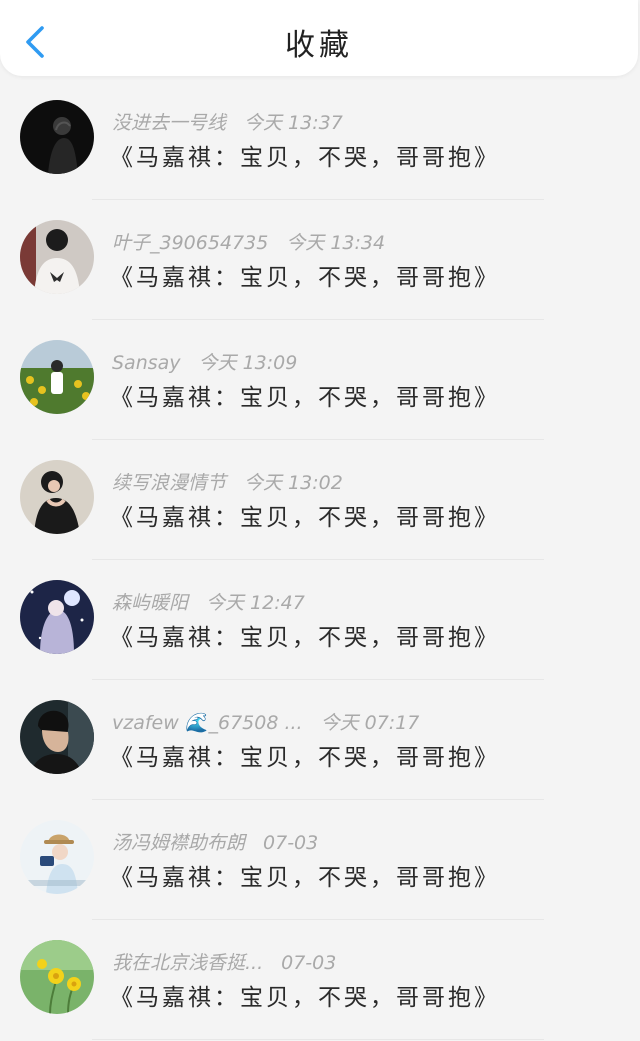  What do you see at coordinates (178, 843) in the screenshot?
I see `user-name: 汤冯姆襟助布朗` at bounding box center [178, 843].